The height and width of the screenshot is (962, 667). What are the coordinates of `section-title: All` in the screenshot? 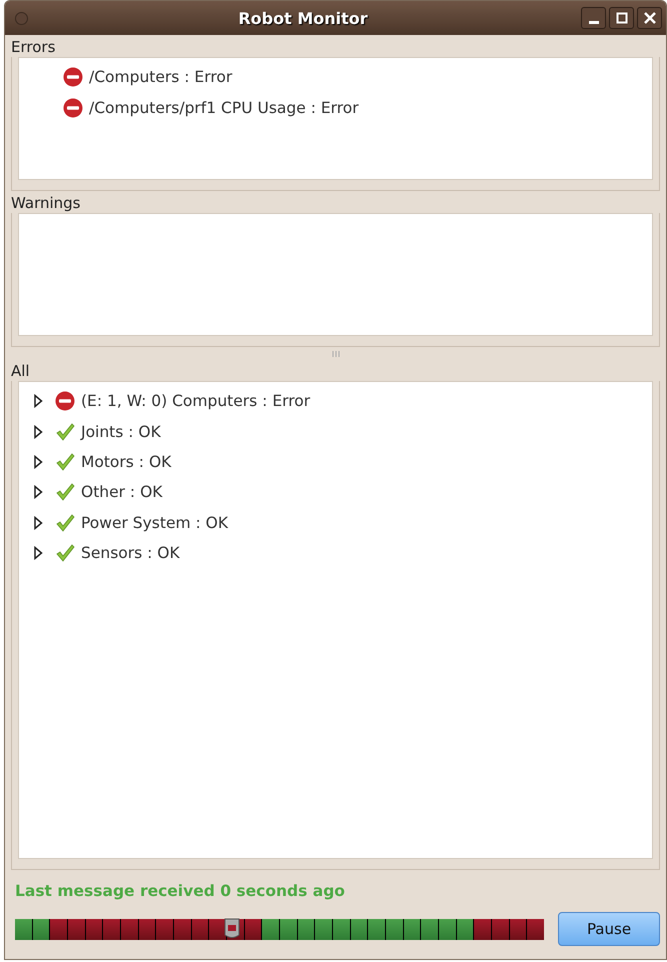 It's located at (21, 371).